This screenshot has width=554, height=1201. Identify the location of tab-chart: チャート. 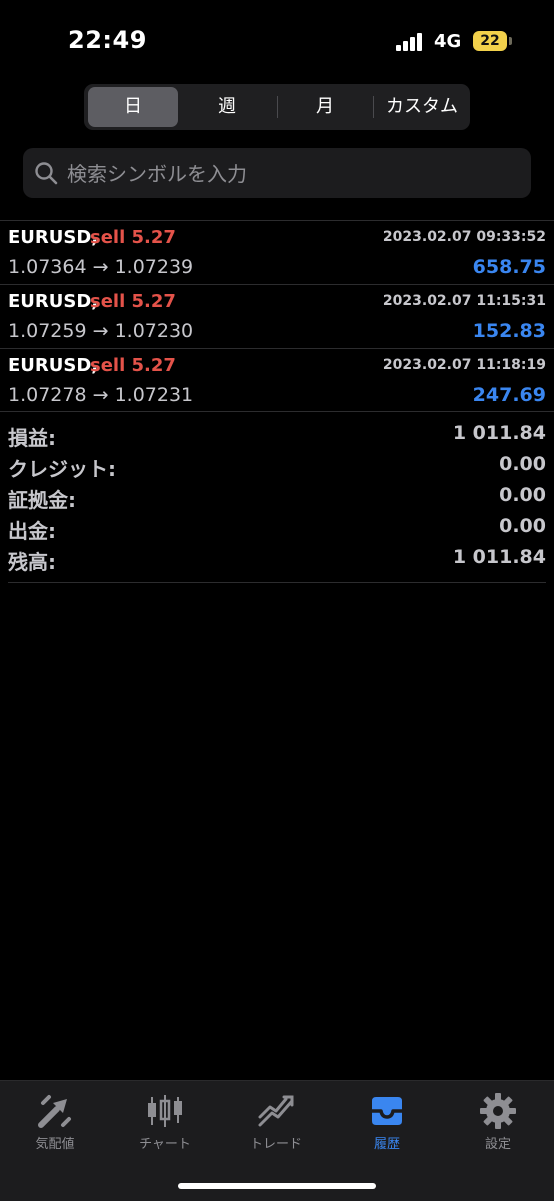
(165, 1121).